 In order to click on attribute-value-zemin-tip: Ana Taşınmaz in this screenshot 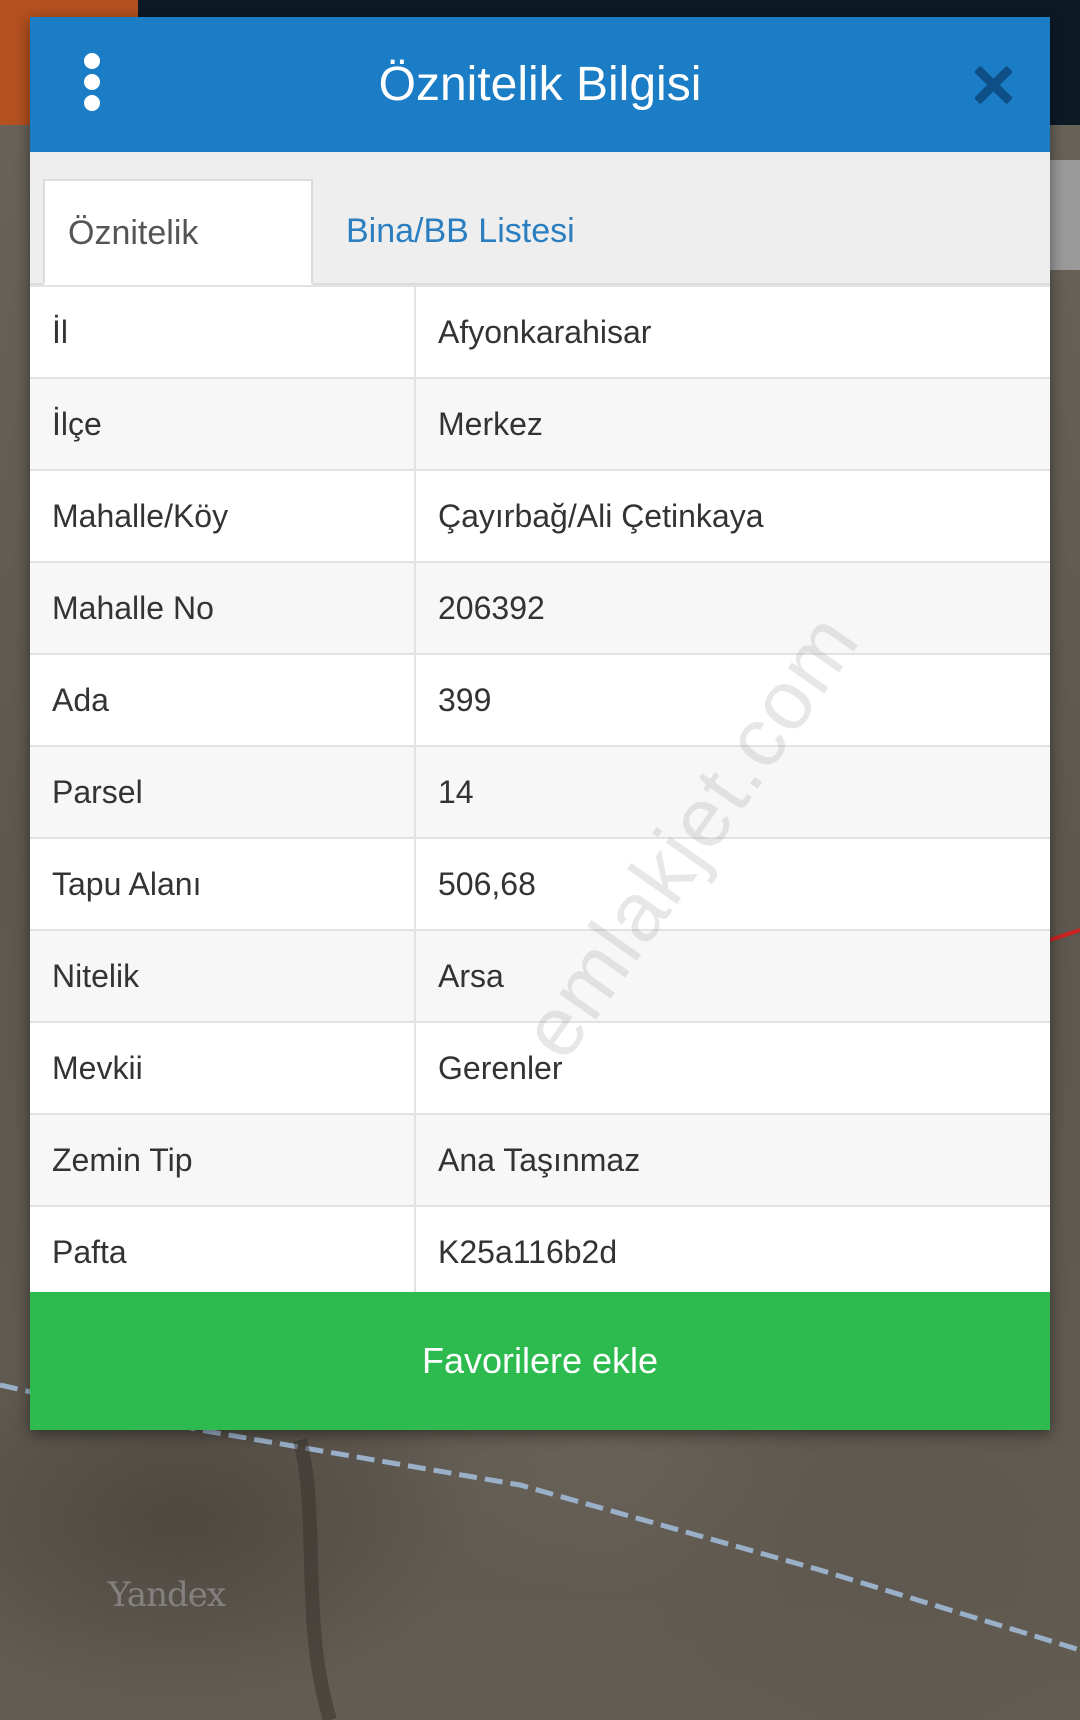, I will do `click(732, 1160)`.